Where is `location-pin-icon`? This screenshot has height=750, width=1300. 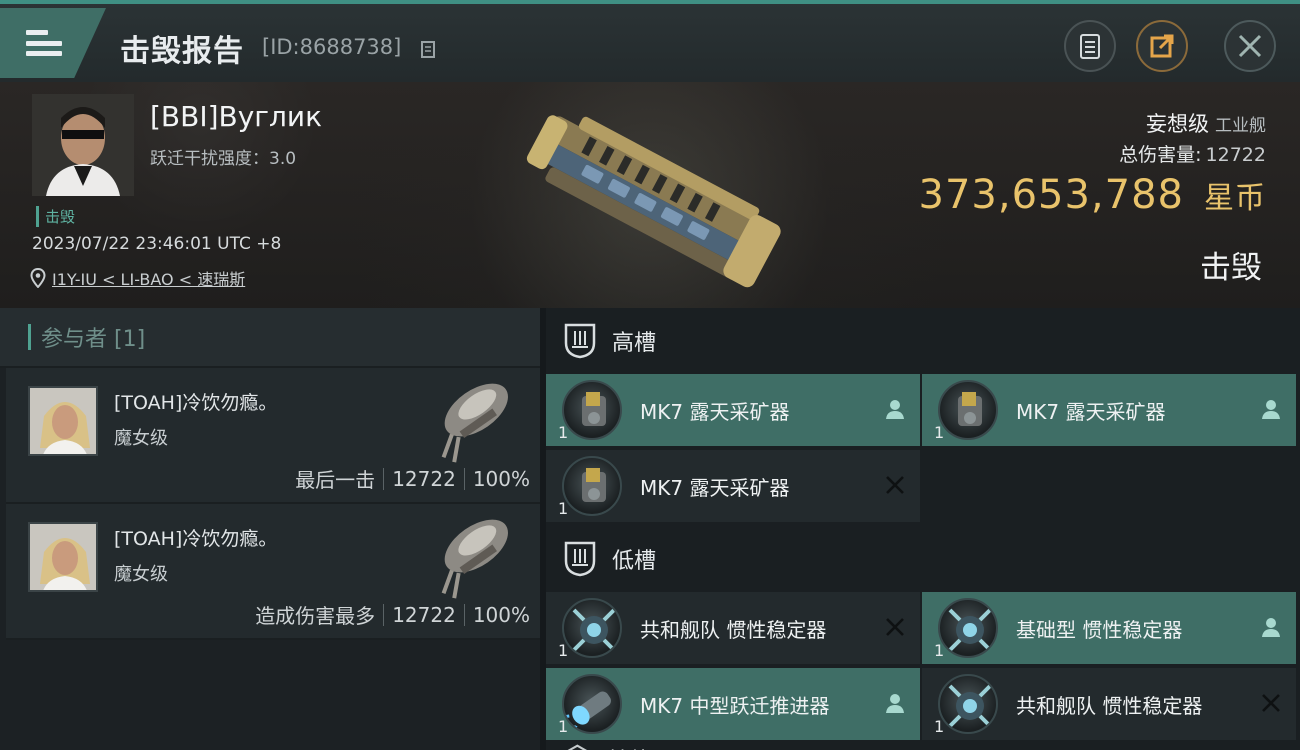
location-pin-icon is located at coordinates (38, 278).